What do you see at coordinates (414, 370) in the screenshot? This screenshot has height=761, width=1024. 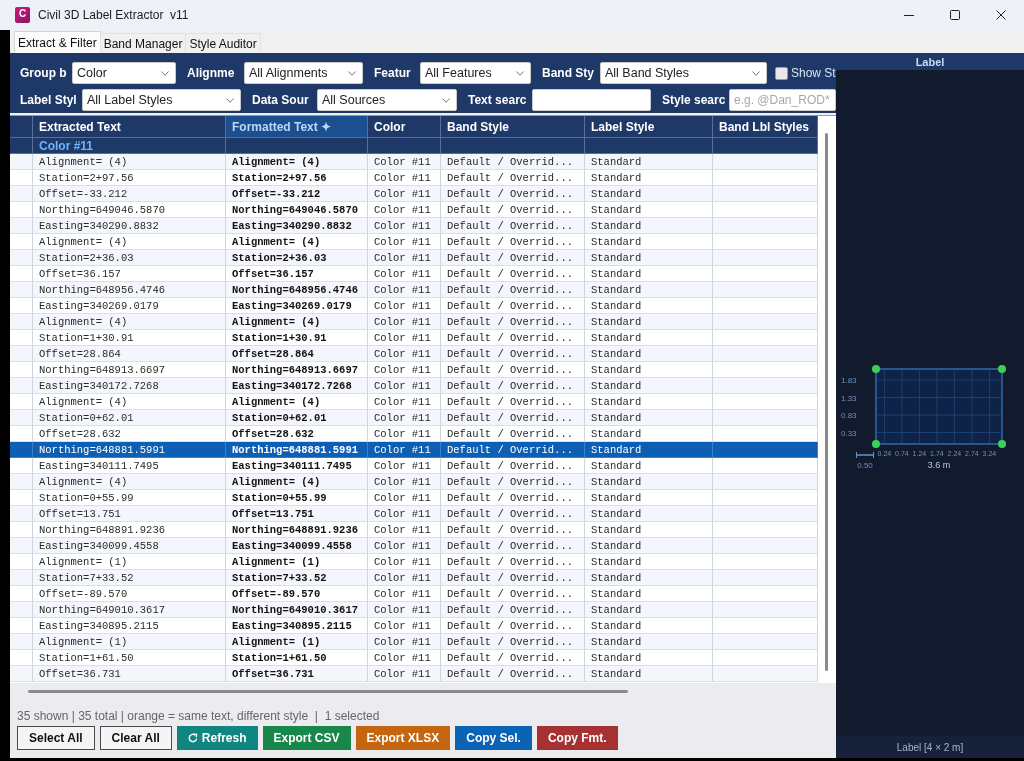 I see `table-row: Northing=648913.6697 Northing=648913.6697 Color #11 Default / Overrid... Standard` at bounding box center [414, 370].